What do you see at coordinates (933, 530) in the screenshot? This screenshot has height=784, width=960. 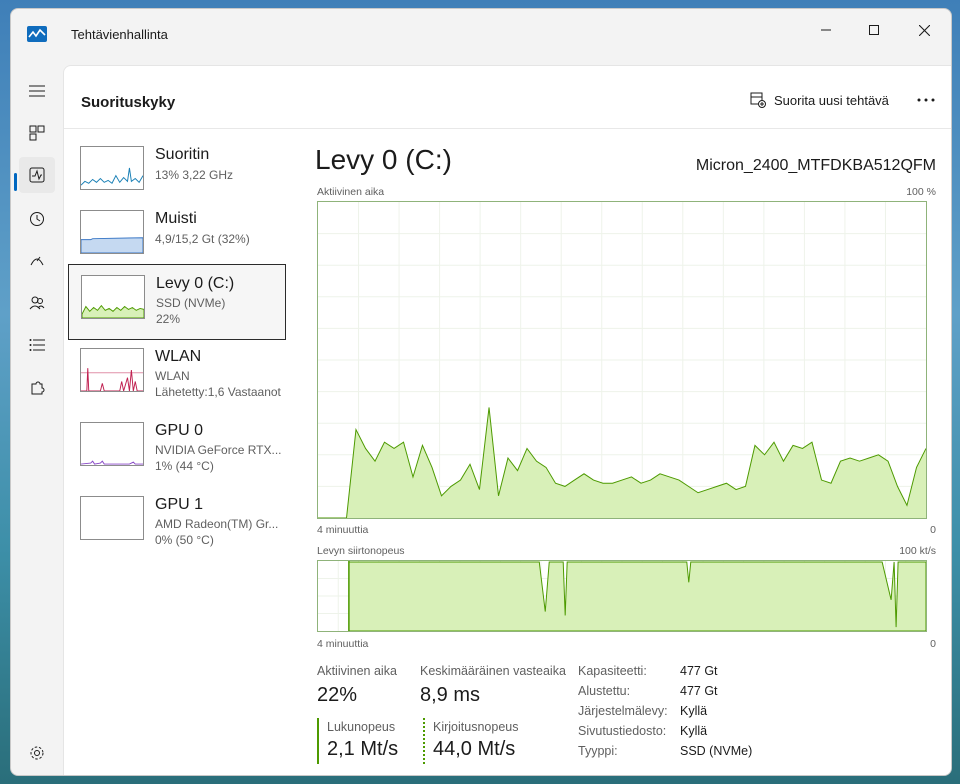 I see `graph1-time-right: 0` at bounding box center [933, 530].